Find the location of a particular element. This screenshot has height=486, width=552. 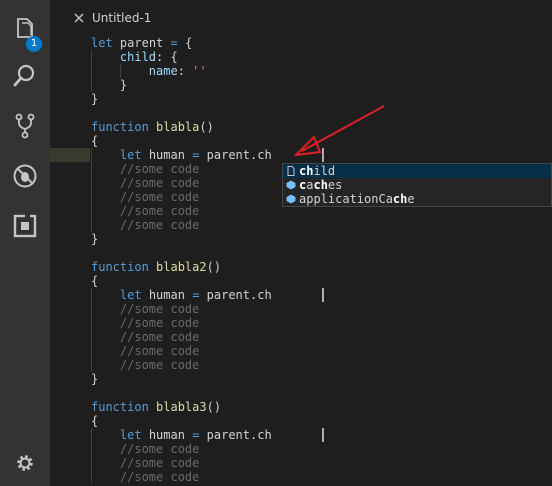

bug-icon is located at coordinates (25, 176).